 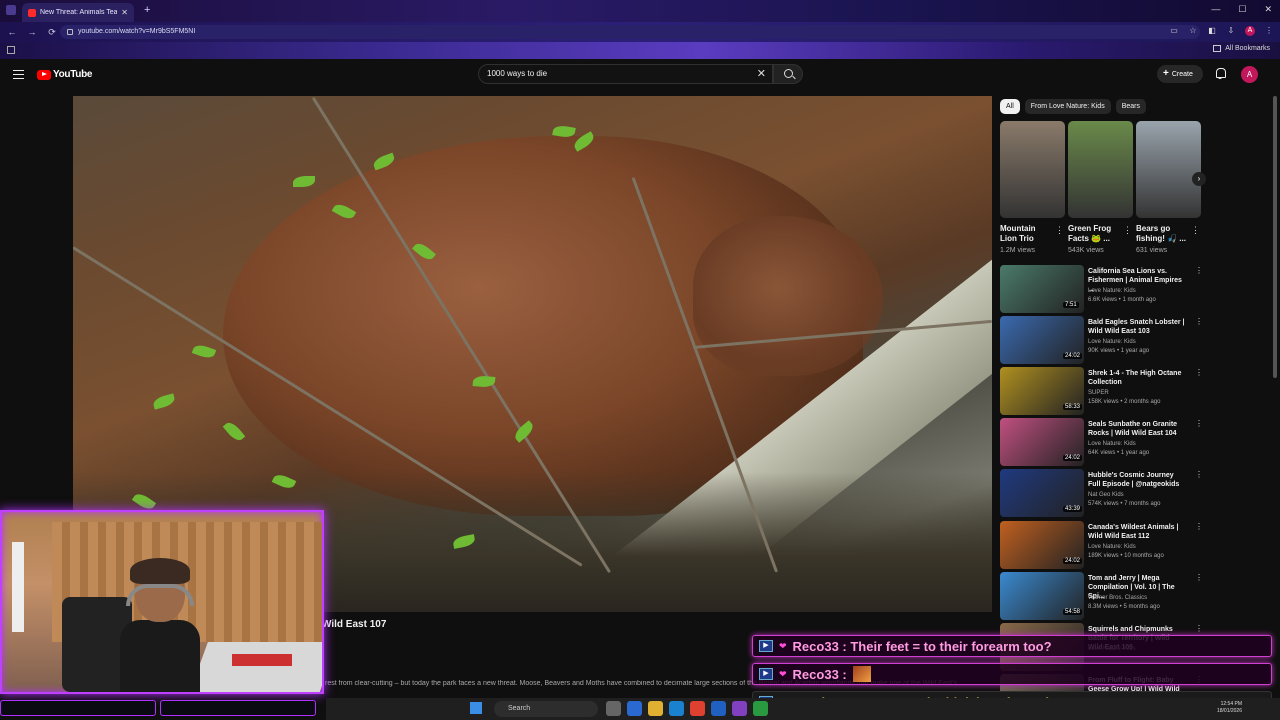 I want to click on clock-time: 12:54 PM, so click(x=1231, y=704).